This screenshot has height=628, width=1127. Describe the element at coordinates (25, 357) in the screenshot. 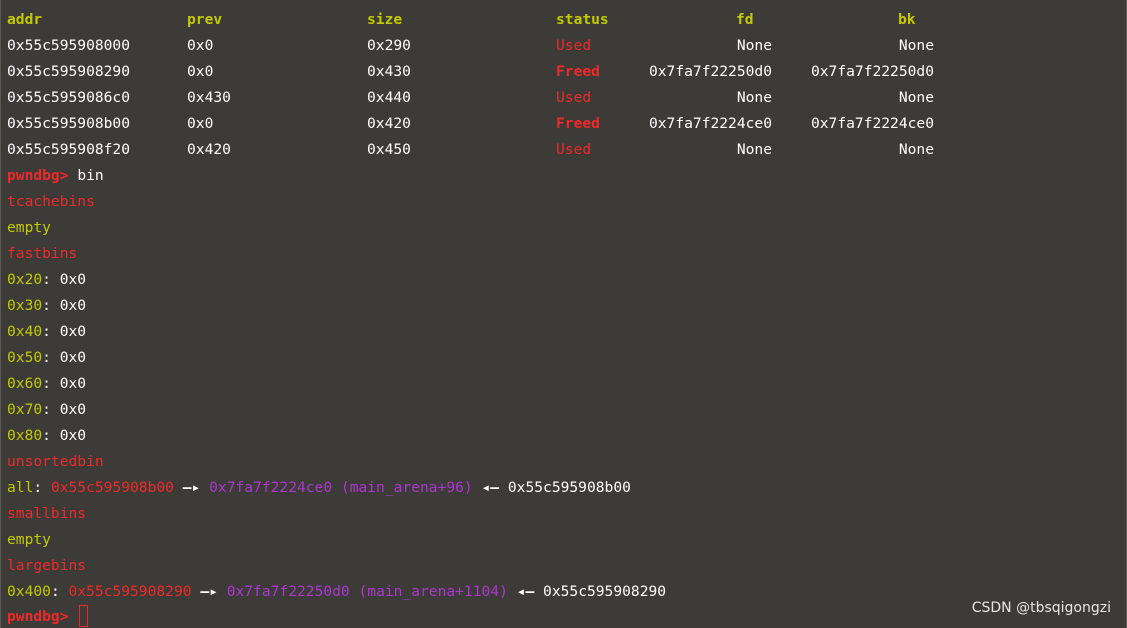

I see `fastbin-size: 0x50` at that location.